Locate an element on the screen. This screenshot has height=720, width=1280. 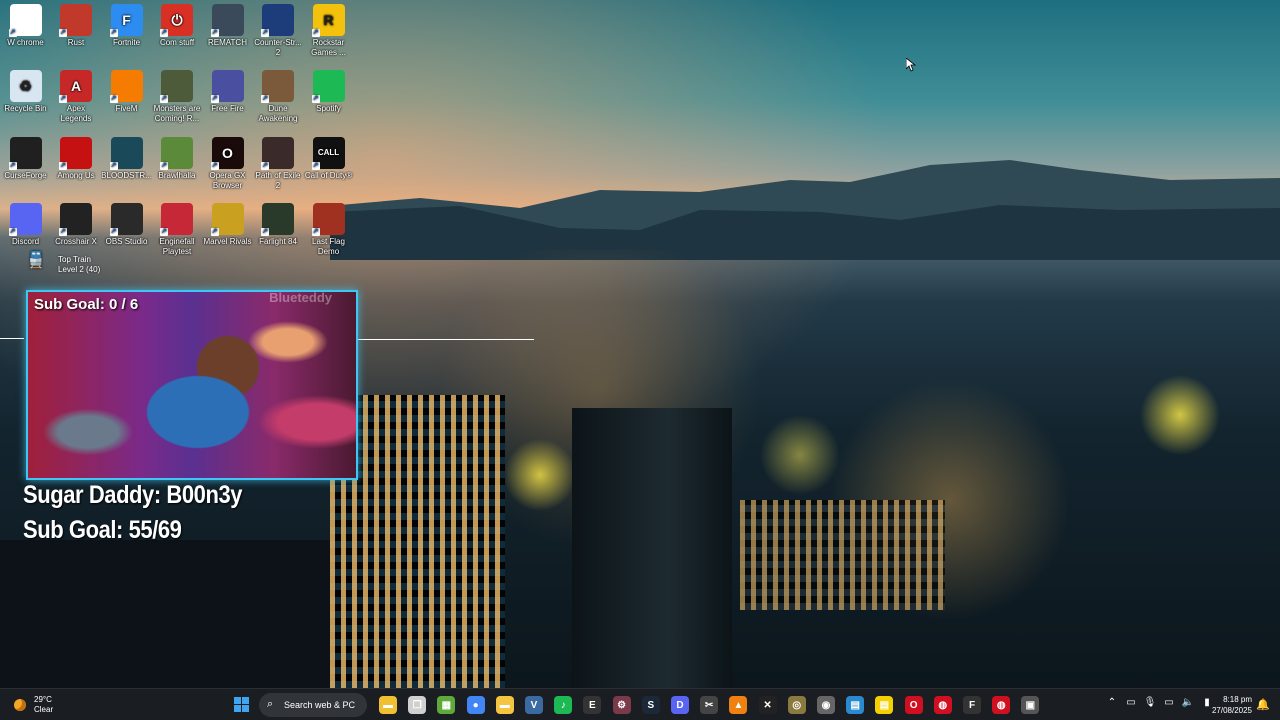
weather-condition: Clear is located at coordinates (44, 709).